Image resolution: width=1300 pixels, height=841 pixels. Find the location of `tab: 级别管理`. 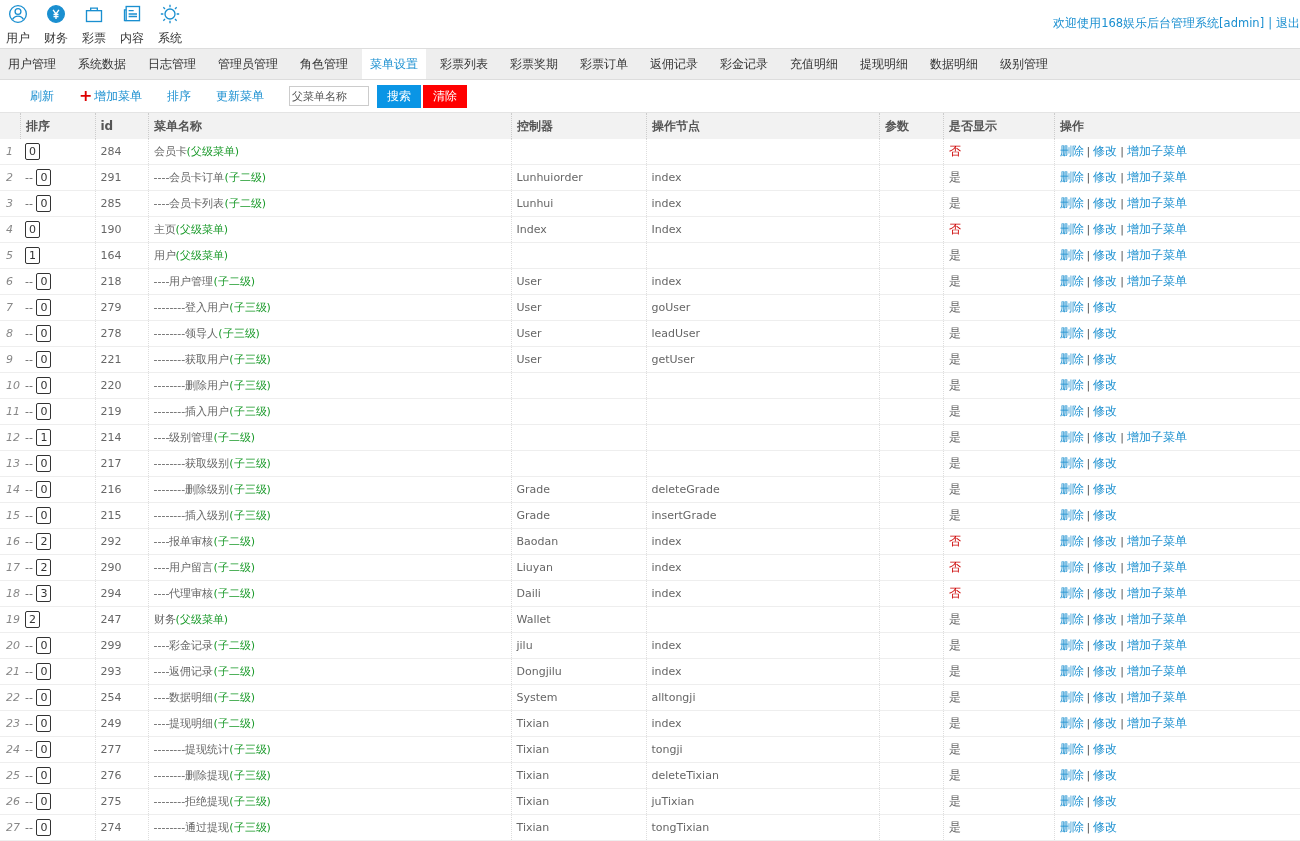

tab: 级别管理 is located at coordinates (1024, 64).